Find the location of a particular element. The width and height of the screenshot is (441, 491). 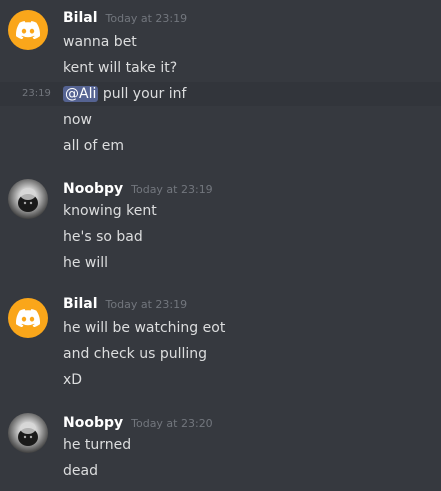

message-text: all of em is located at coordinates (94, 146).